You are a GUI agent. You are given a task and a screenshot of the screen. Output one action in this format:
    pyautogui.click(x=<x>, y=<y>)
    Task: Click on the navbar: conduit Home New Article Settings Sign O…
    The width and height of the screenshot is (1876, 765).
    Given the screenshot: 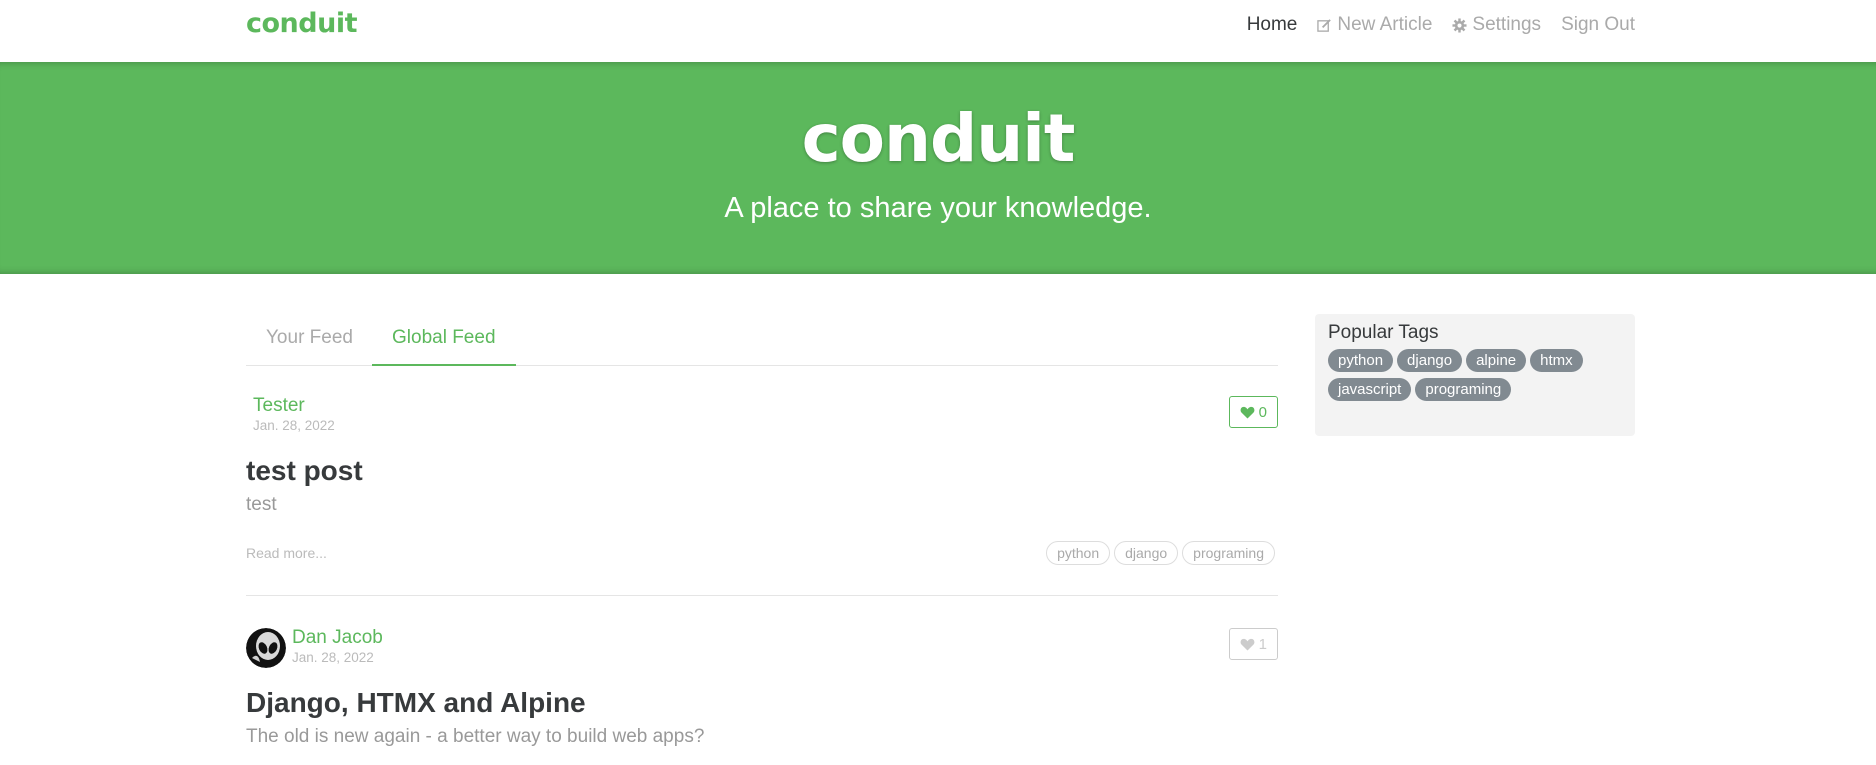 What is the action you would take?
    pyautogui.click(x=938, y=31)
    